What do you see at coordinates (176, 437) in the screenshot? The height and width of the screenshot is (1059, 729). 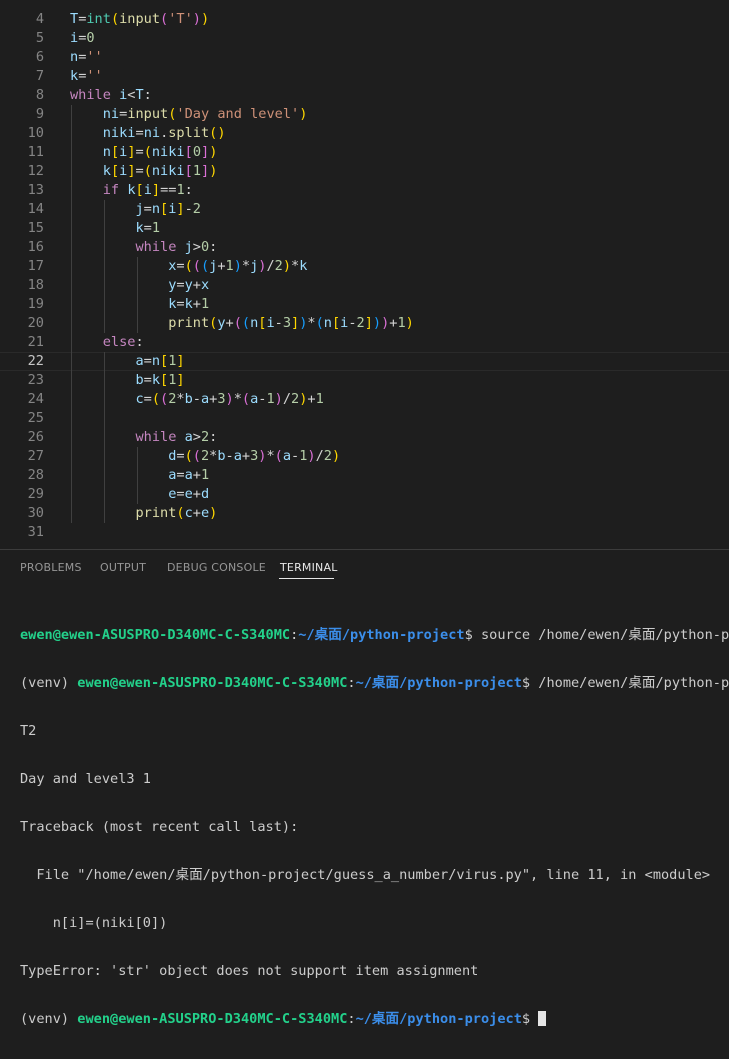 I see `code-text: while a>2:` at bounding box center [176, 437].